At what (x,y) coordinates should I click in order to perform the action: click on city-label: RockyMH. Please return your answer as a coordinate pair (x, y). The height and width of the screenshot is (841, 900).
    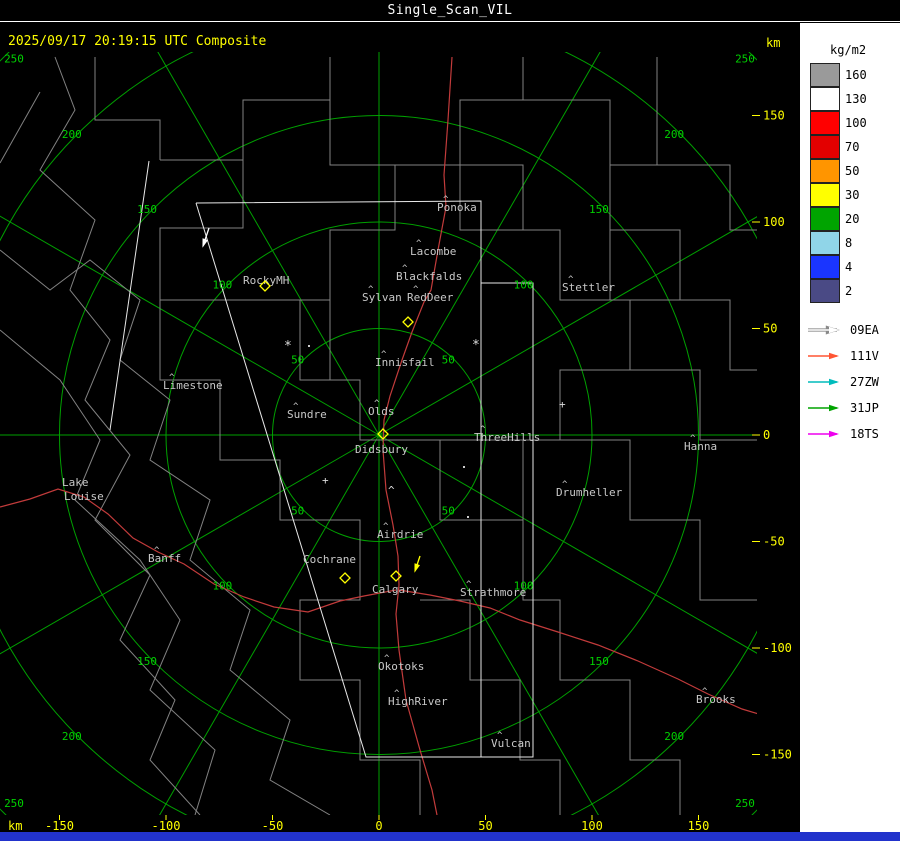
    Looking at the image, I should click on (266, 280).